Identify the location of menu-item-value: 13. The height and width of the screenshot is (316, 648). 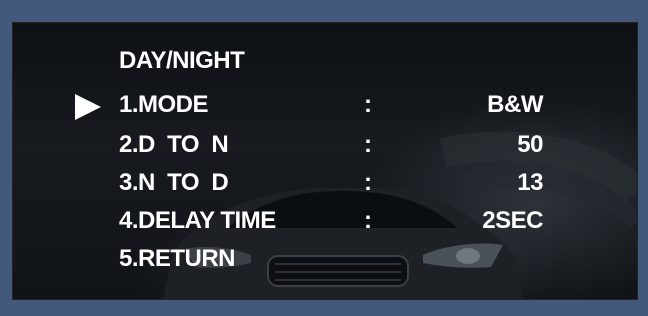
(530, 182).